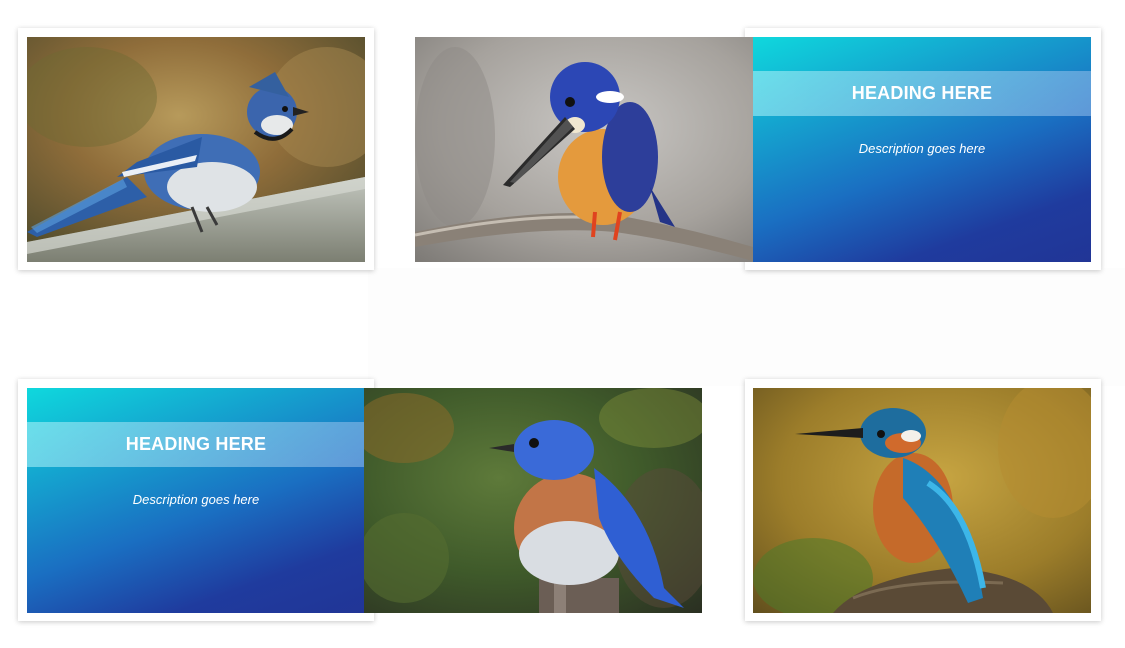  What do you see at coordinates (746, 327) in the screenshot?
I see `background-band` at bounding box center [746, 327].